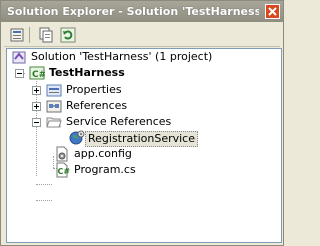 The width and height of the screenshot is (320, 246). What do you see at coordinates (142, 35) in the screenshot?
I see `toolbar` at bounding box center [142, 35].